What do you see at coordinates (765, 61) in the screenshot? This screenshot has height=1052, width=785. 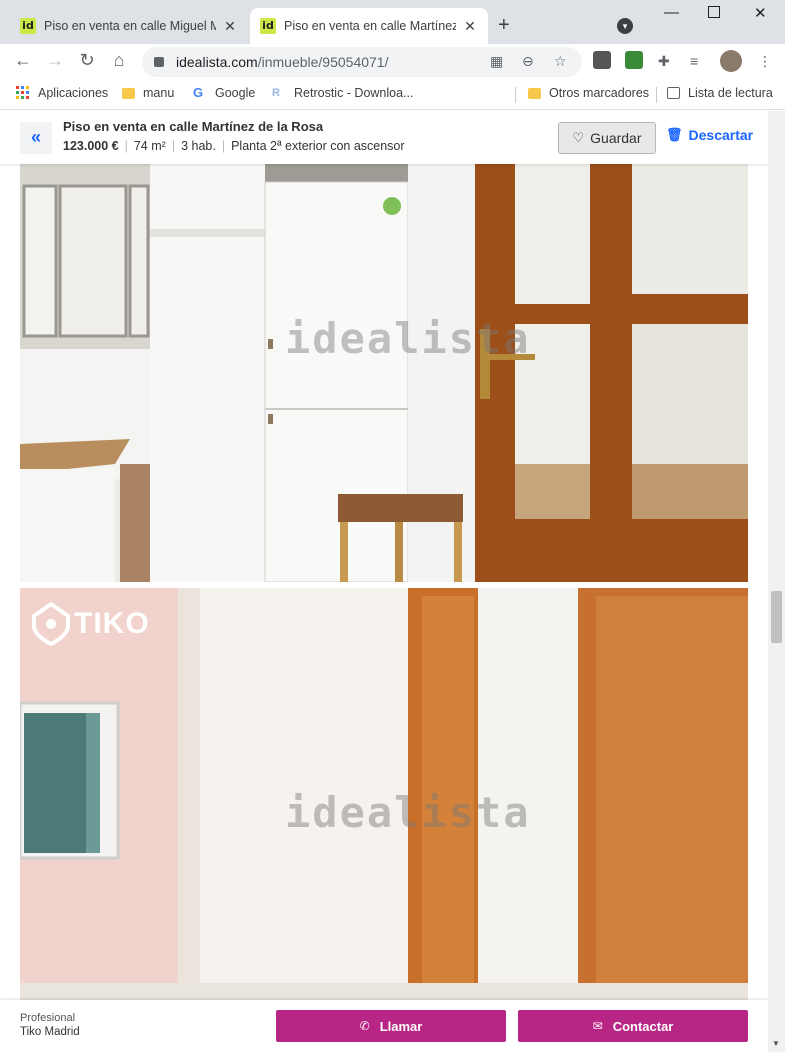 I see `kebab-menu-icon: ⋮` at bounding box center [765, 61].